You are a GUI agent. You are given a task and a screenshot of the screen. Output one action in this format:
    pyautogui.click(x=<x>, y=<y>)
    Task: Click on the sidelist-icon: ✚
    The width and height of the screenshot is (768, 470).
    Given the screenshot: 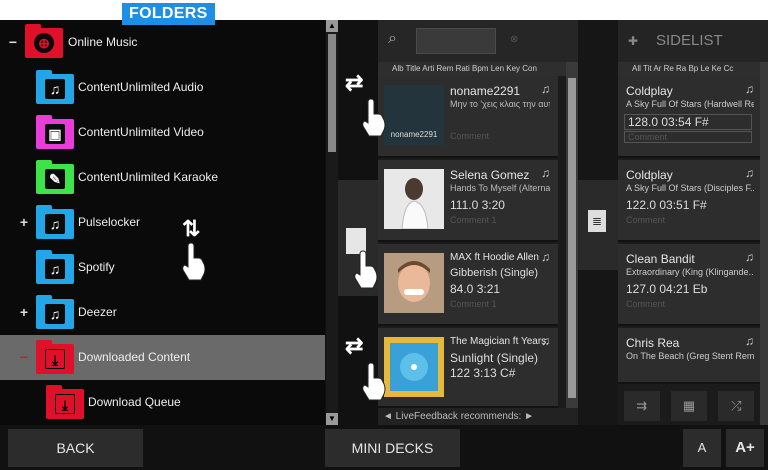 What is the action you would take?
    pyautogui.click(x=633, y=41)
    